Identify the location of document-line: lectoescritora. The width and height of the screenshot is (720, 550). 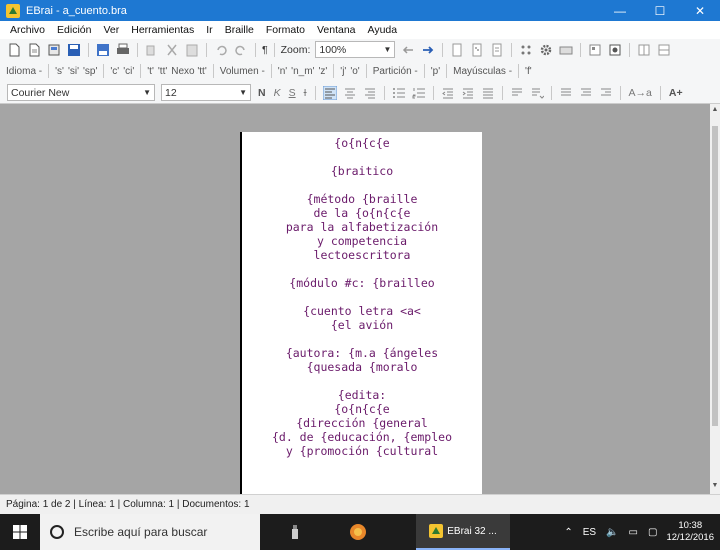
(362, 255).